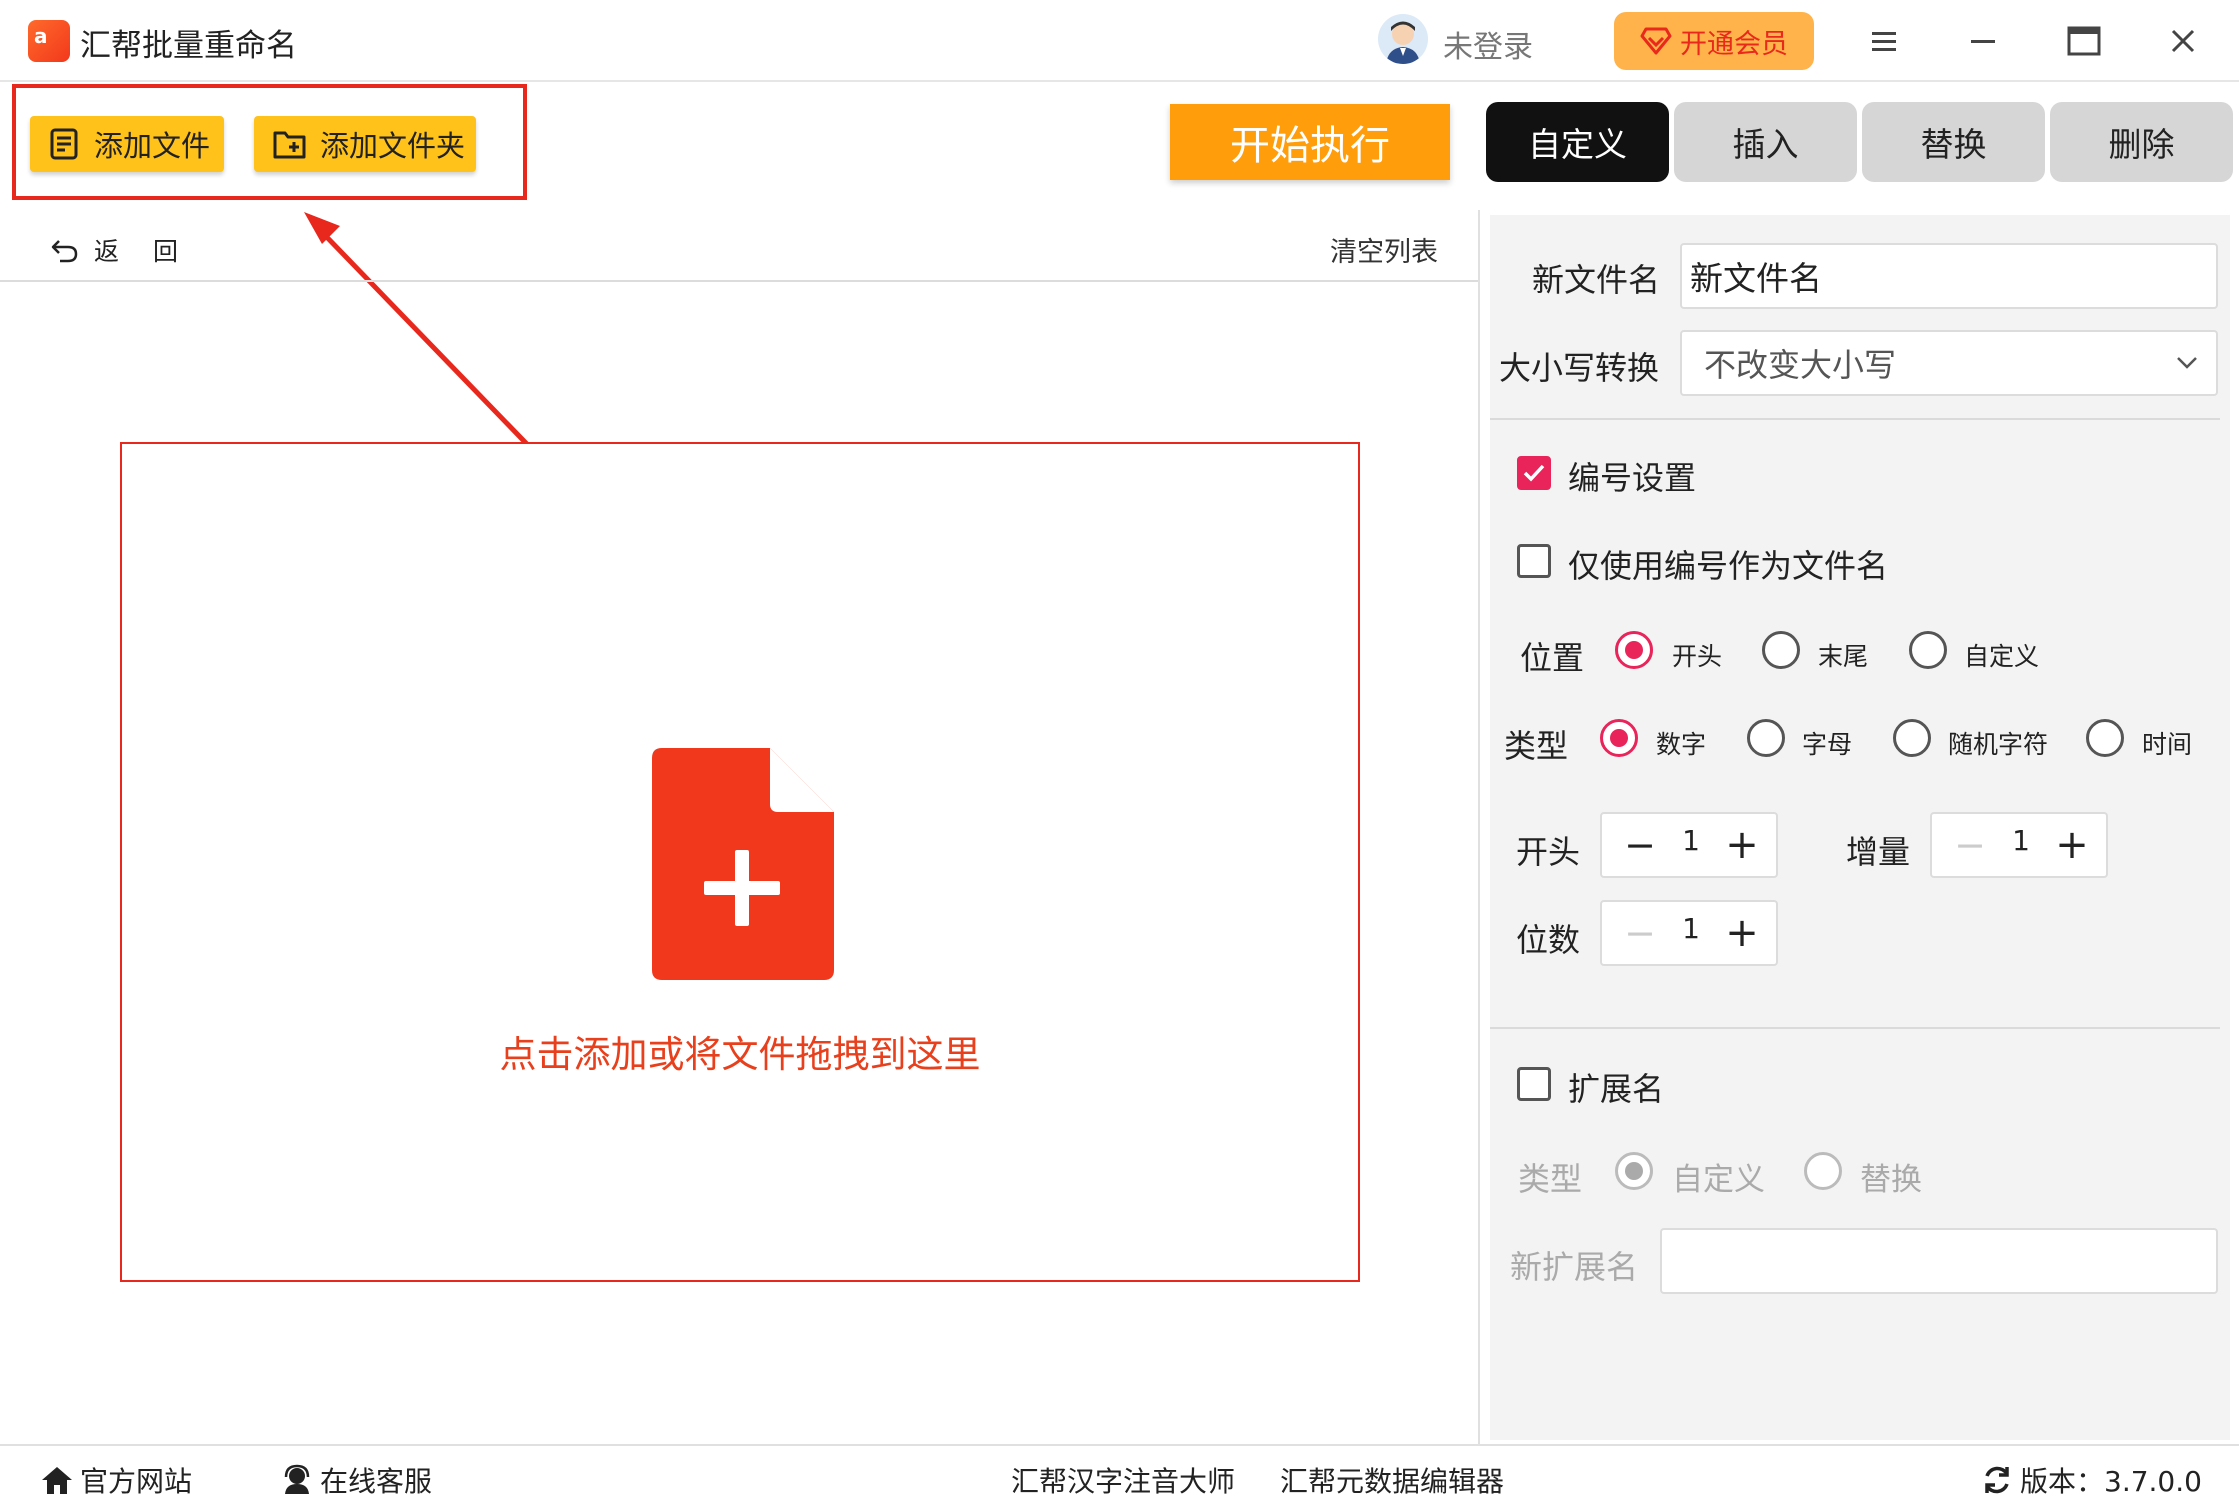  I want to click on position-radio-end, so click(1781, 650).